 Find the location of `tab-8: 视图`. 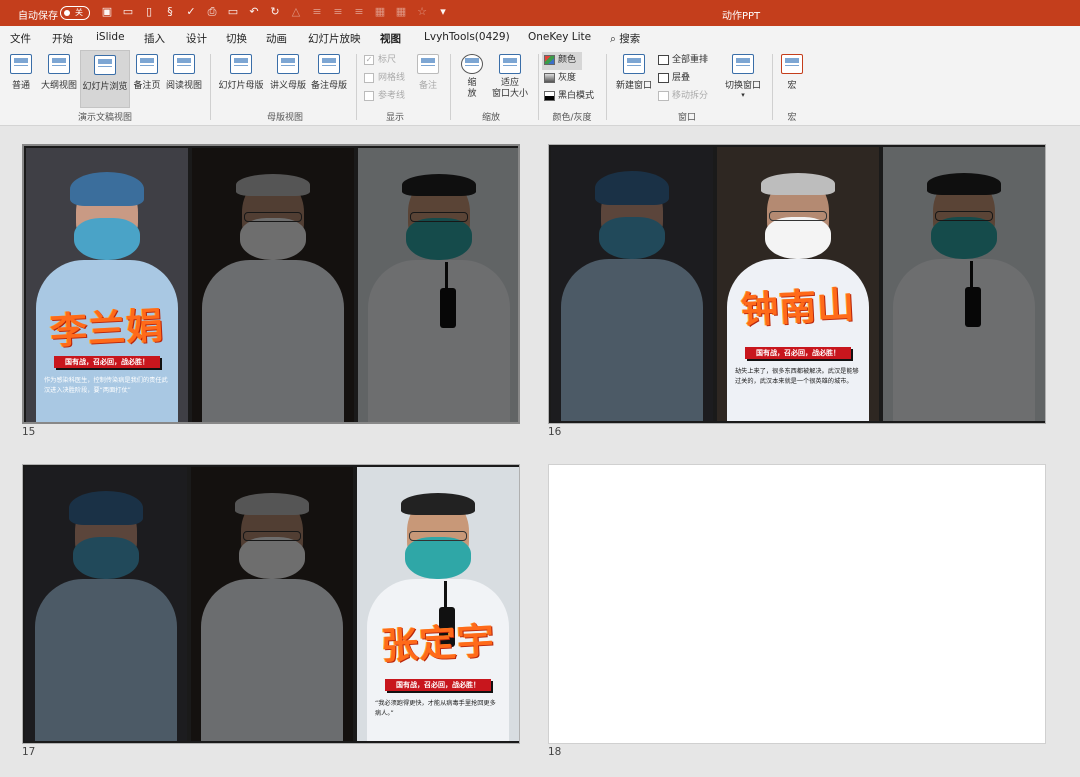

tab-8: 视图 is located at coordinates (390, 41).